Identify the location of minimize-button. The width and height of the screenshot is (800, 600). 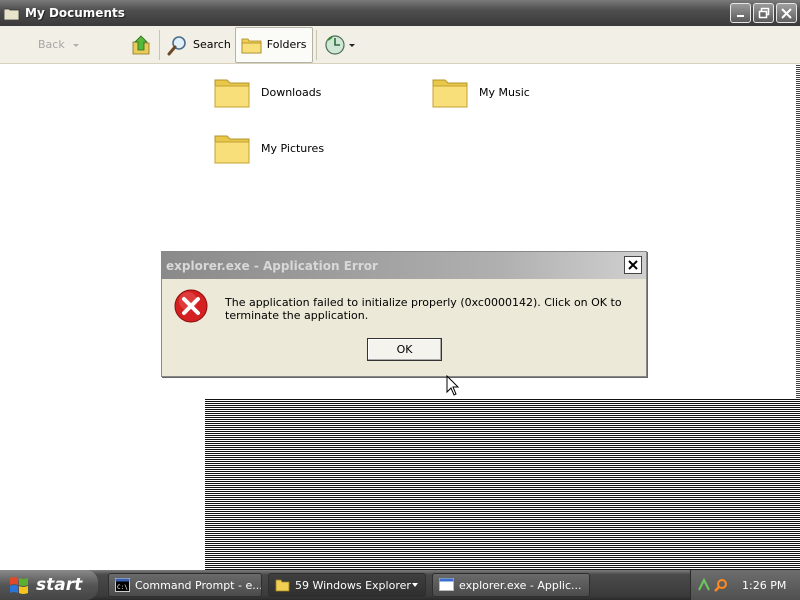
(740, 13).